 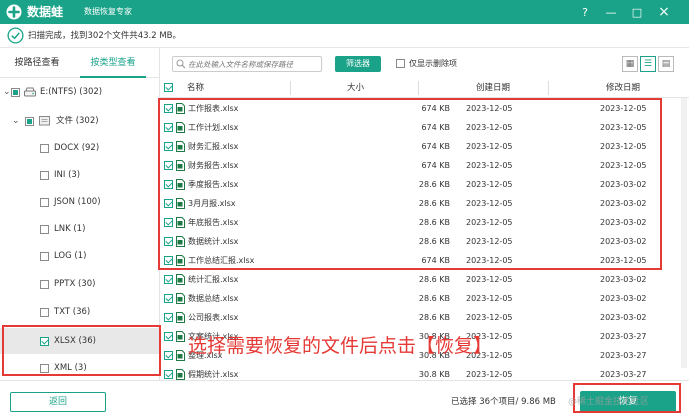 I want to click on table-row: 统计汇报.xlsx 28.6 KB 2023-12-05 2023-03-02, so click(x=424, y=279).